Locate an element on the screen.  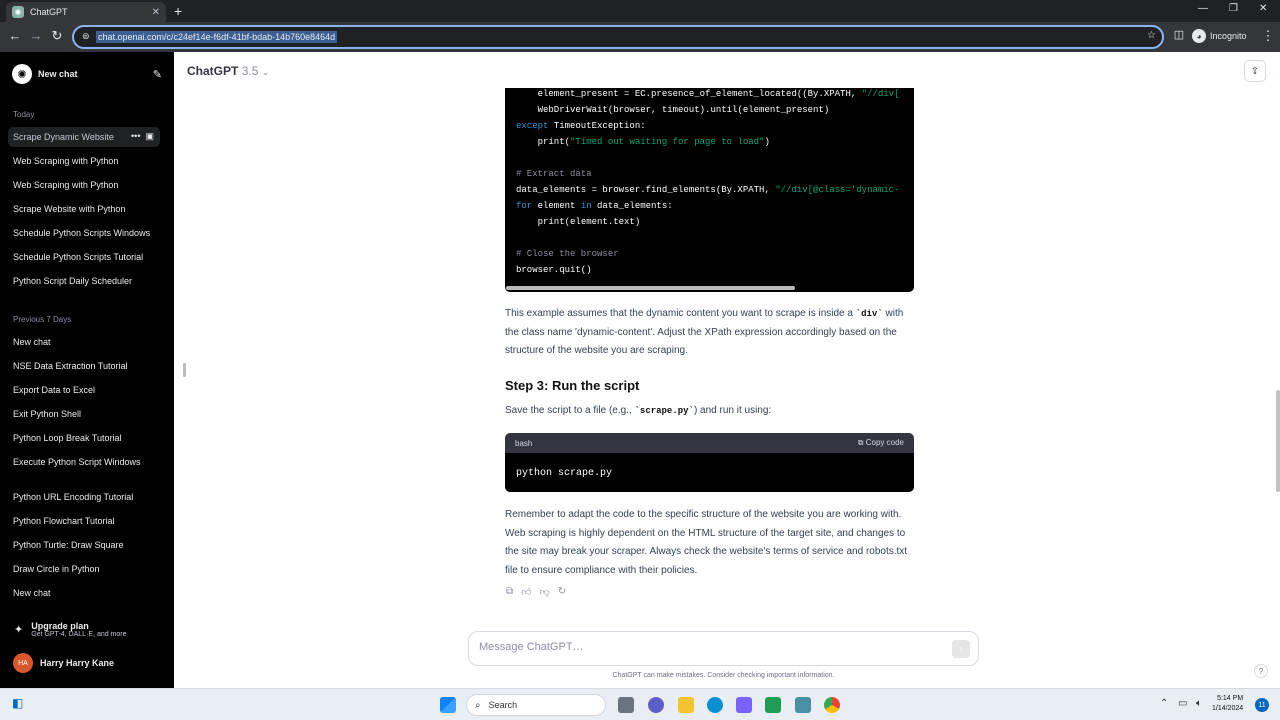
sidebar-item-chat: Exit Python Shell is located at coordinates (84, 414).